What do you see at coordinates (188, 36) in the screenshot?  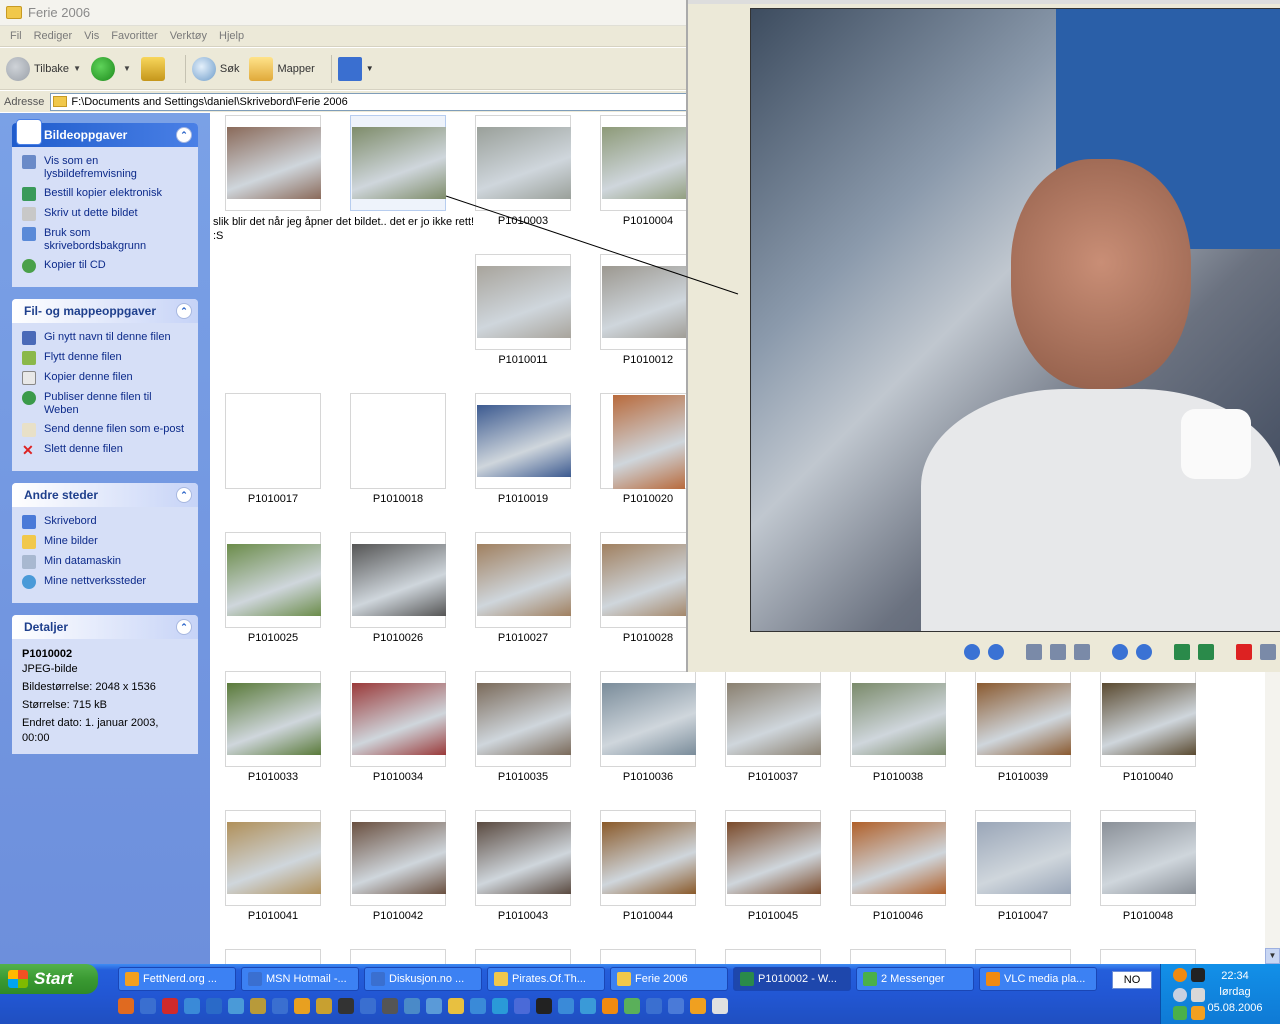 I see `menu-tools: Verktøy` at bounding box center [188, 36].